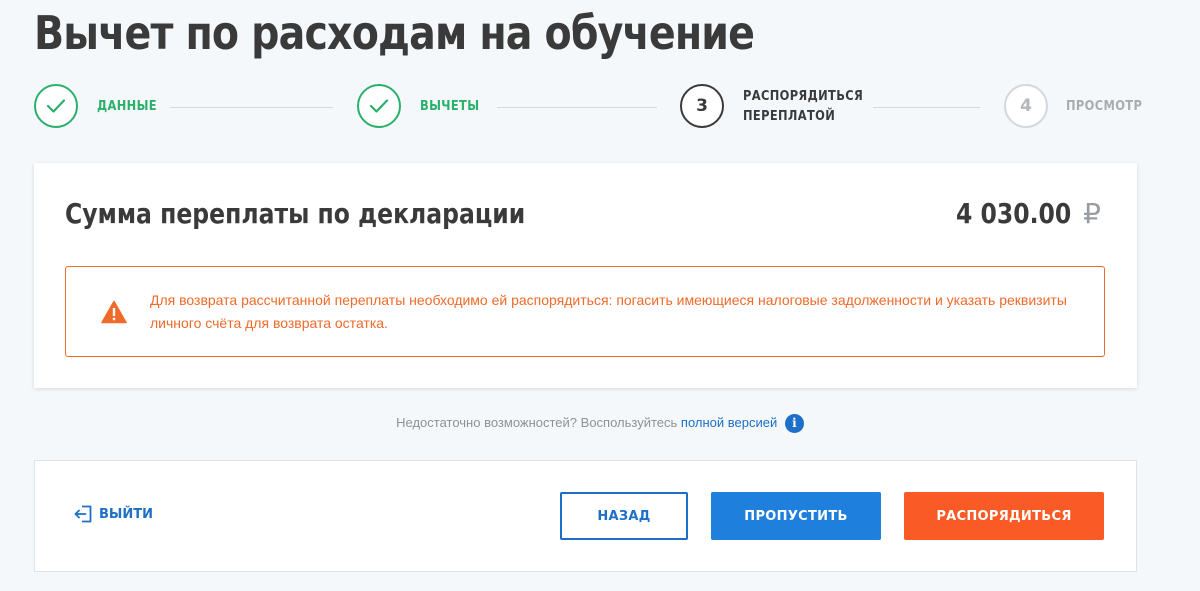 This screenshot has height=591, width=1200. I want to click on skip-button: ПРОПУСТИТЬ, so click(796, 516).